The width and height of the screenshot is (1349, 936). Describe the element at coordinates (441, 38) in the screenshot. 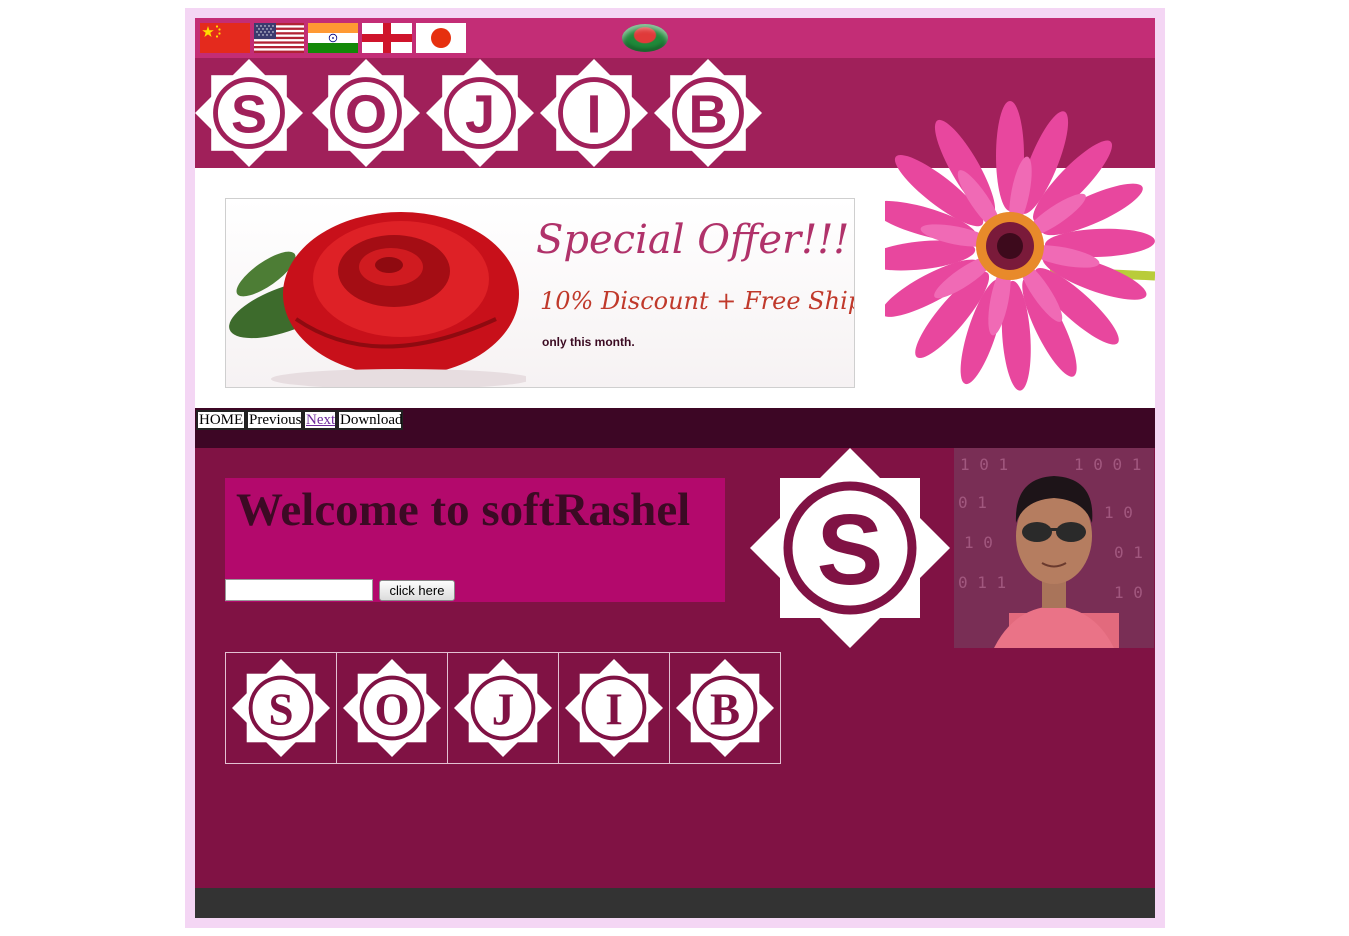

I see `japan-flag-icon` at that location.